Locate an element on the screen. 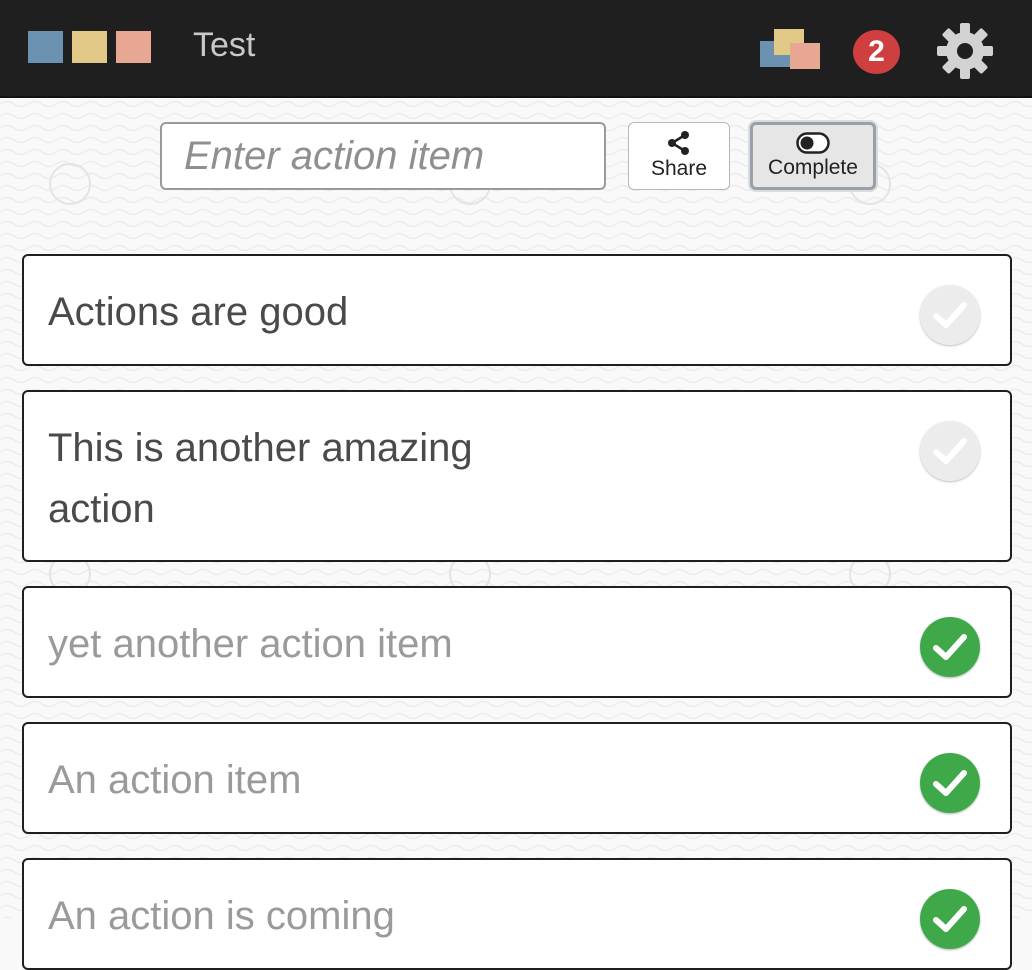 The width and height of the screenshot is (1032, 970). share-icon is located at coordinates (678, 143).